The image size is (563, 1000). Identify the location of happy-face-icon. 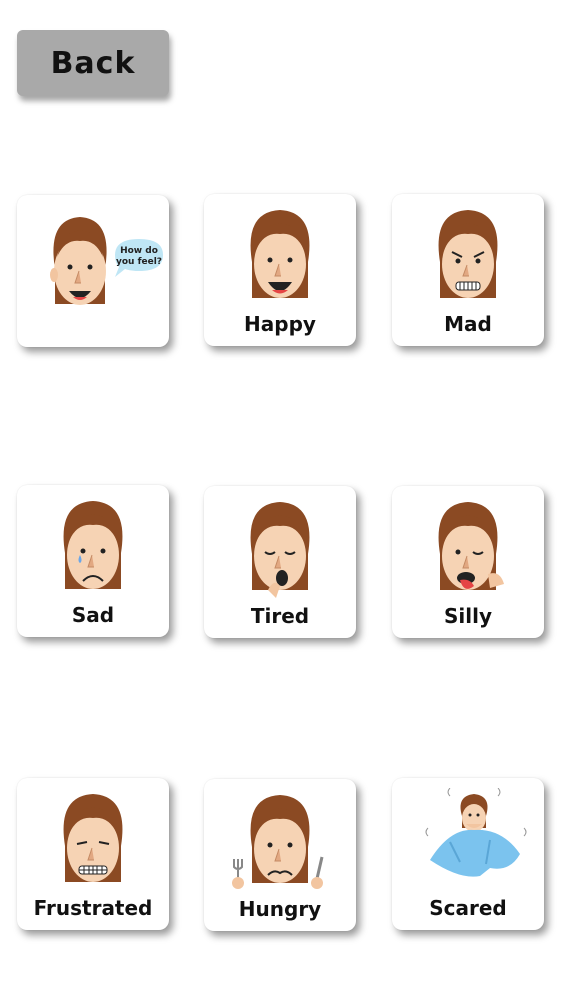
(280, 254).